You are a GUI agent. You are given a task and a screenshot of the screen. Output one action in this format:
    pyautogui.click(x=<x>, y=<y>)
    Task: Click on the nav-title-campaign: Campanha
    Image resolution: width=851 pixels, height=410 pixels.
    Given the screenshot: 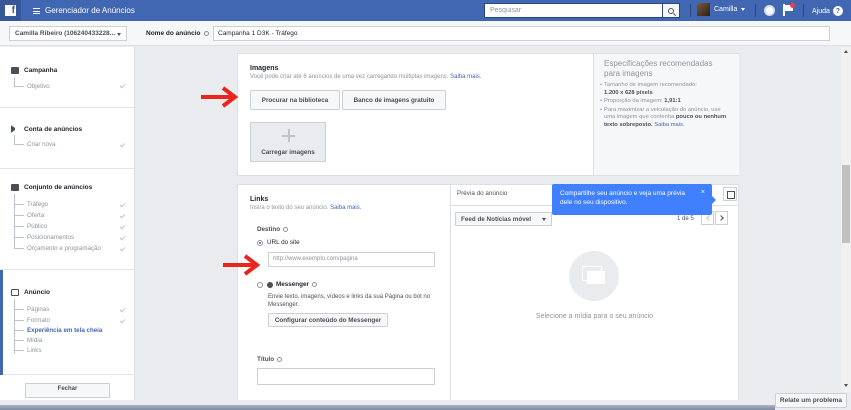 What is the action you would take?
    pyautogui.click(x=34, y=70)
    